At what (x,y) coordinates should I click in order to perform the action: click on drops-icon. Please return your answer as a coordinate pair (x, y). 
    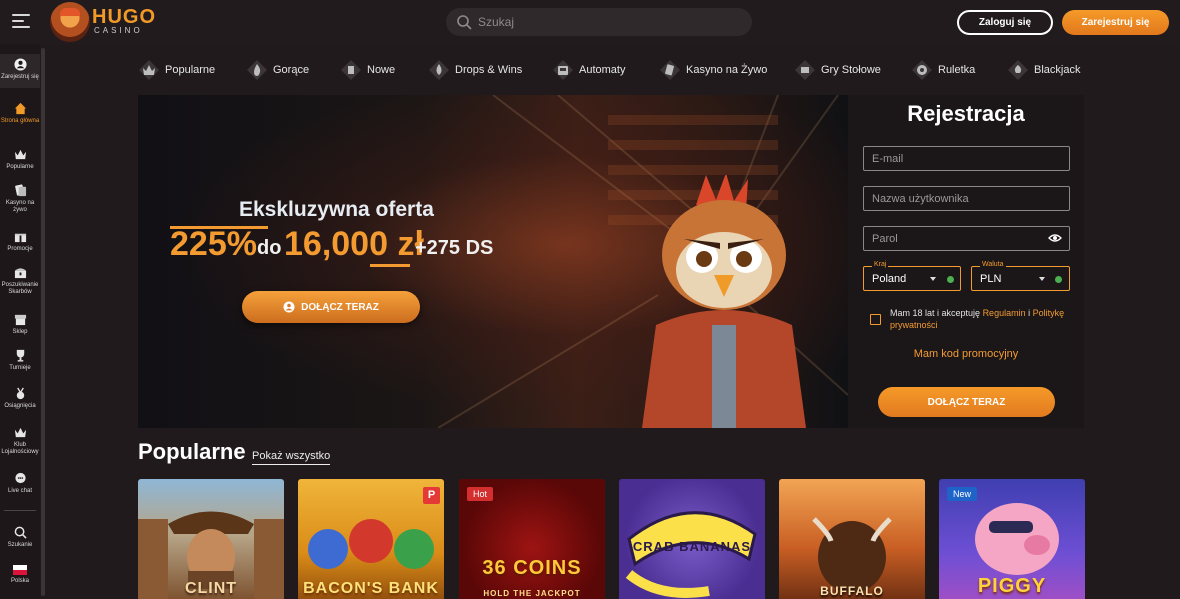
    Looking at the image, I should click on (439, 70).